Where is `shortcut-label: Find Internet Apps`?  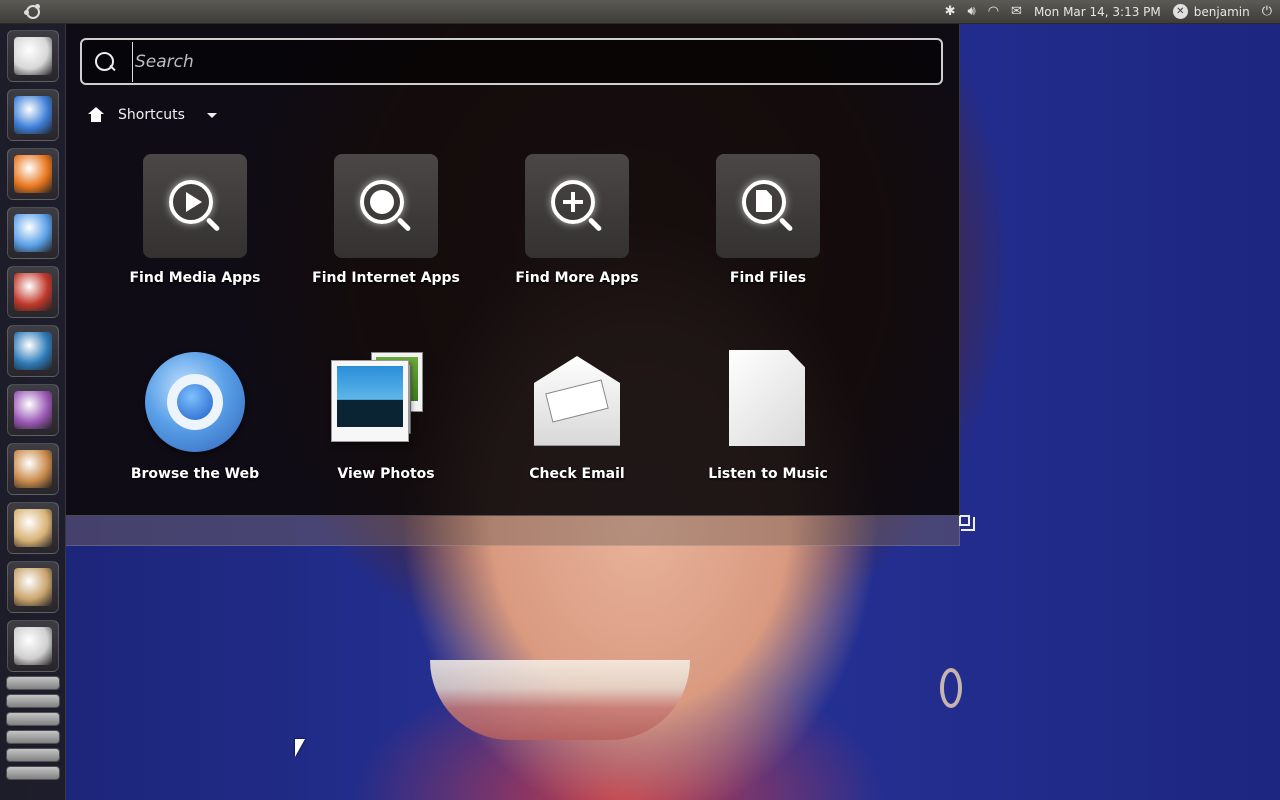 shortcut-label: Find Internet Apps is located at coordinates (386, 278).